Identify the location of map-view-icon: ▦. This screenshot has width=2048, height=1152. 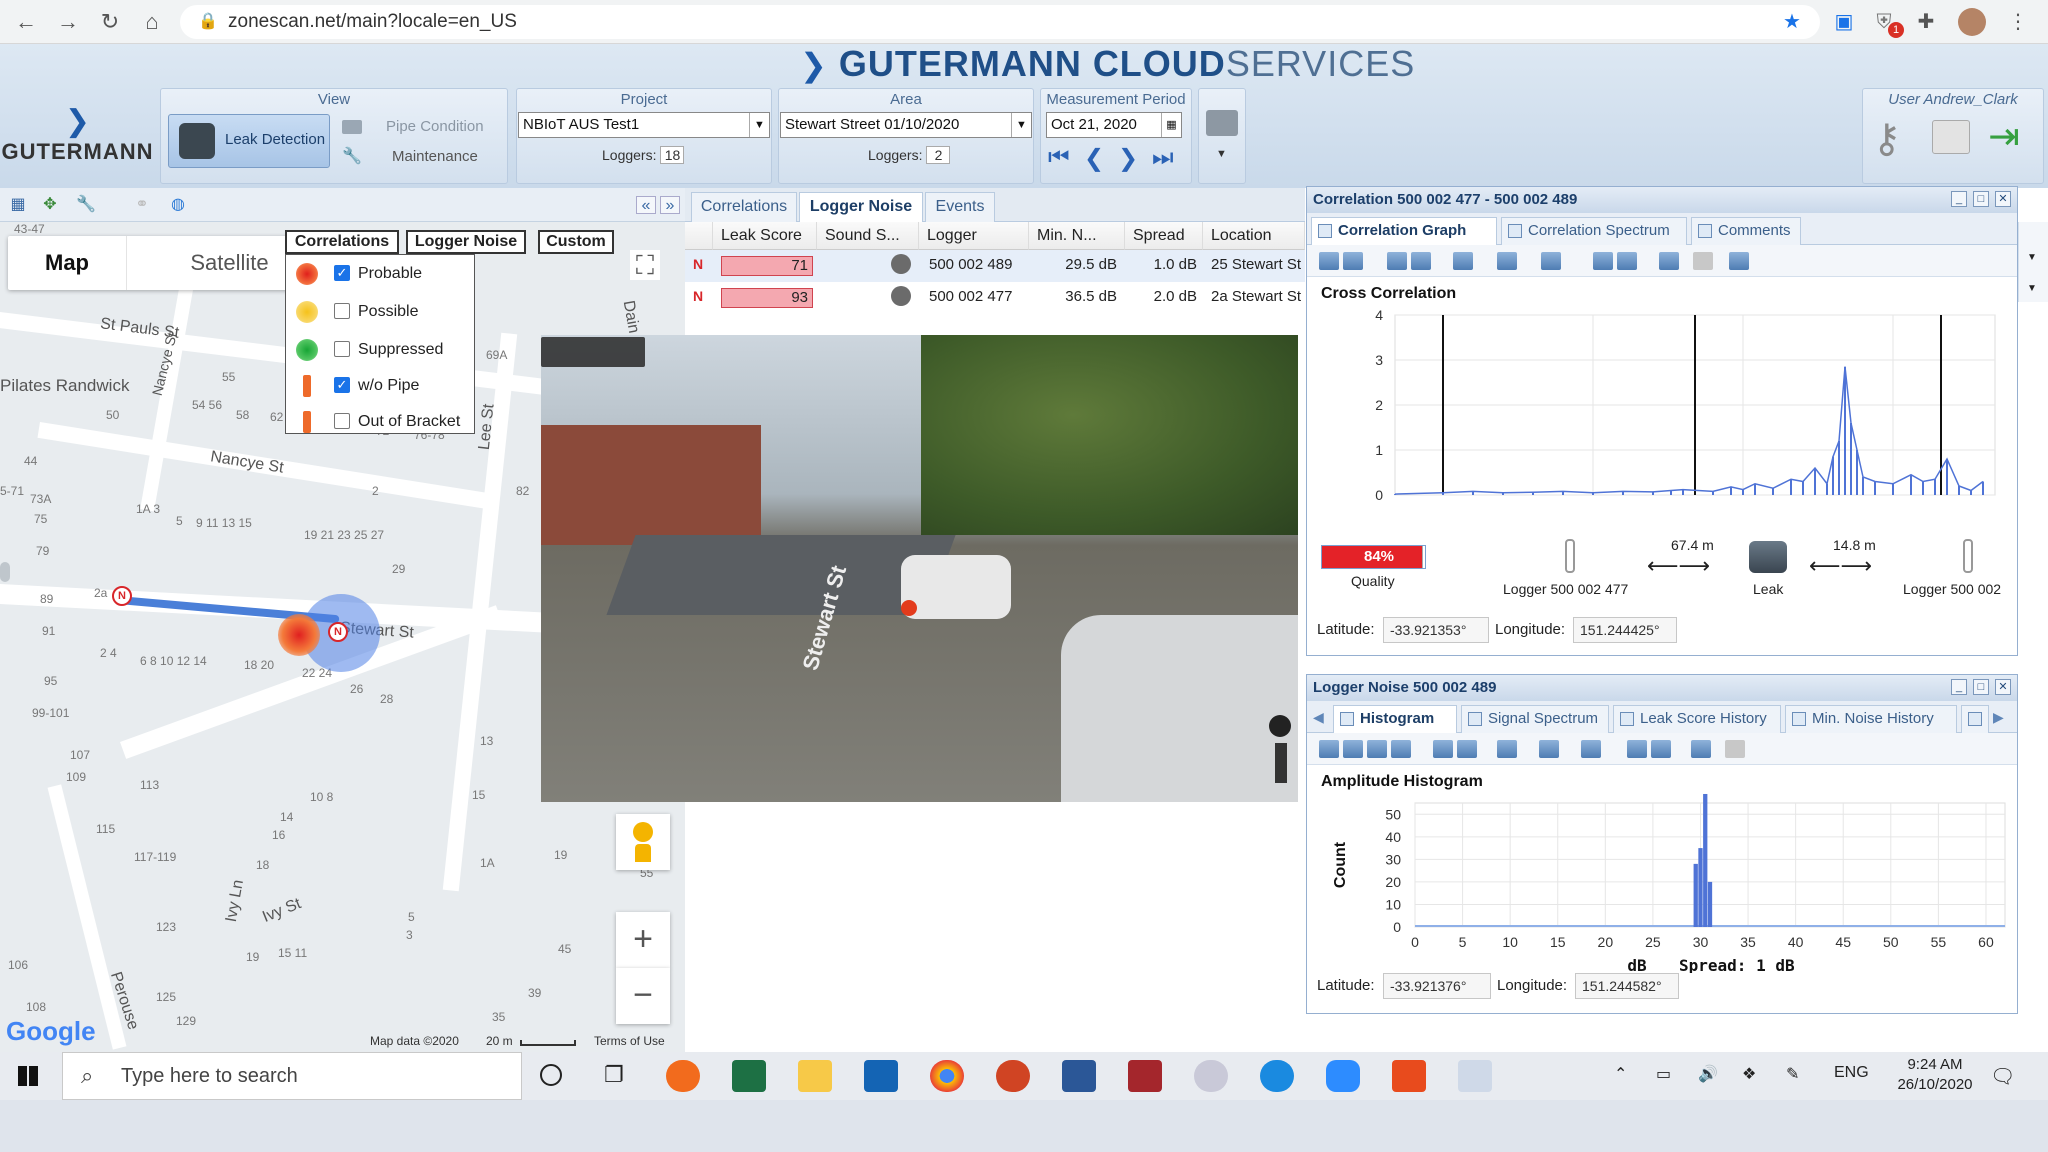
(18, 205).